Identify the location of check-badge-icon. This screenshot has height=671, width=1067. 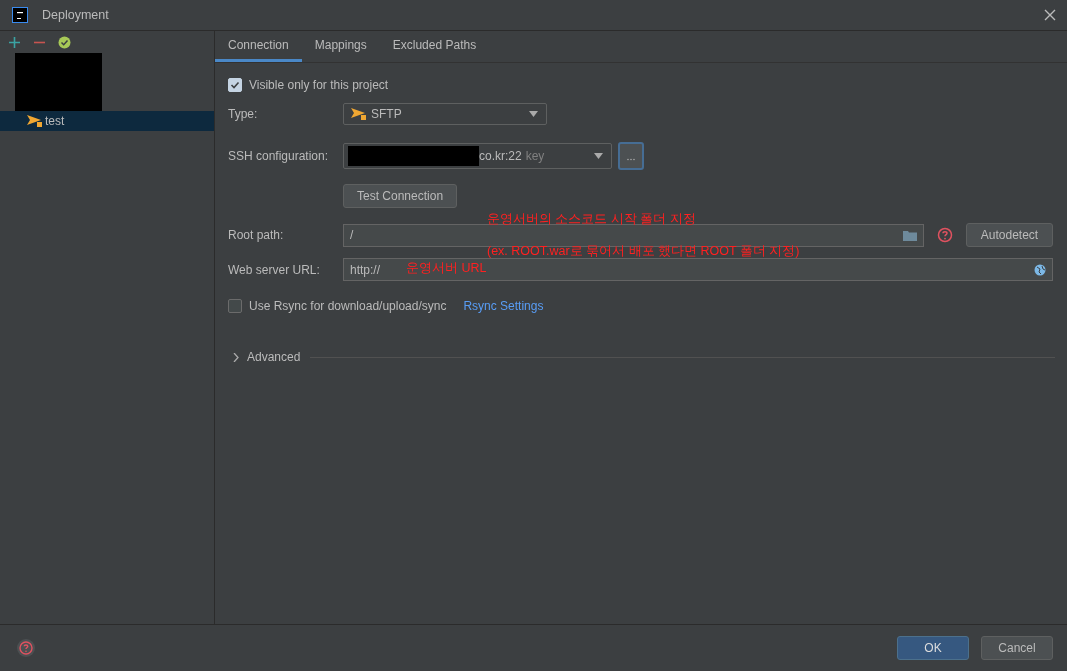
(64, 42).